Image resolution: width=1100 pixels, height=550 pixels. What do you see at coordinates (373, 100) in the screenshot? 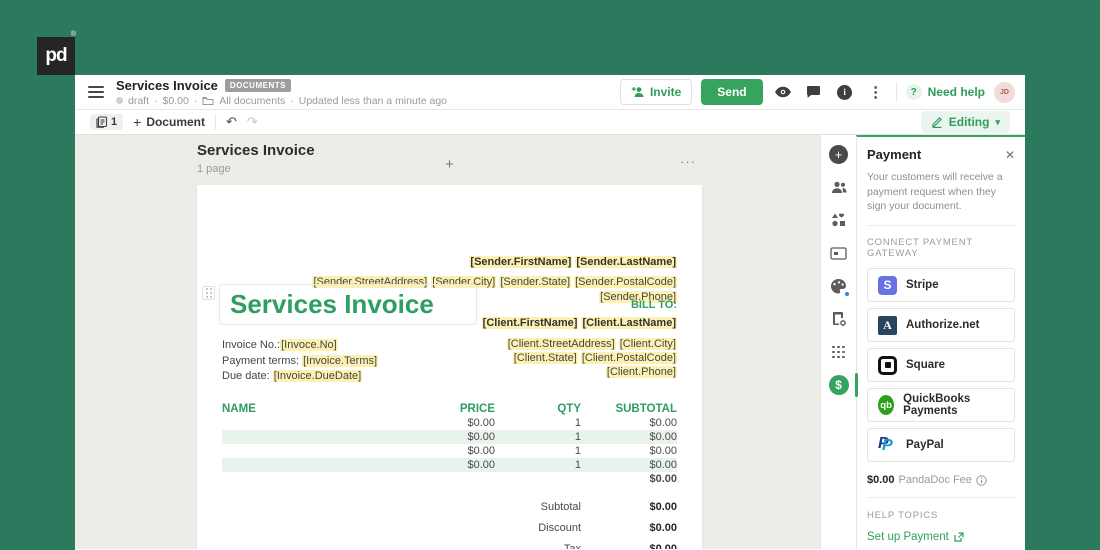
I see `status-updated: Updated less than a minute ago` at bounding box center [373, 100].